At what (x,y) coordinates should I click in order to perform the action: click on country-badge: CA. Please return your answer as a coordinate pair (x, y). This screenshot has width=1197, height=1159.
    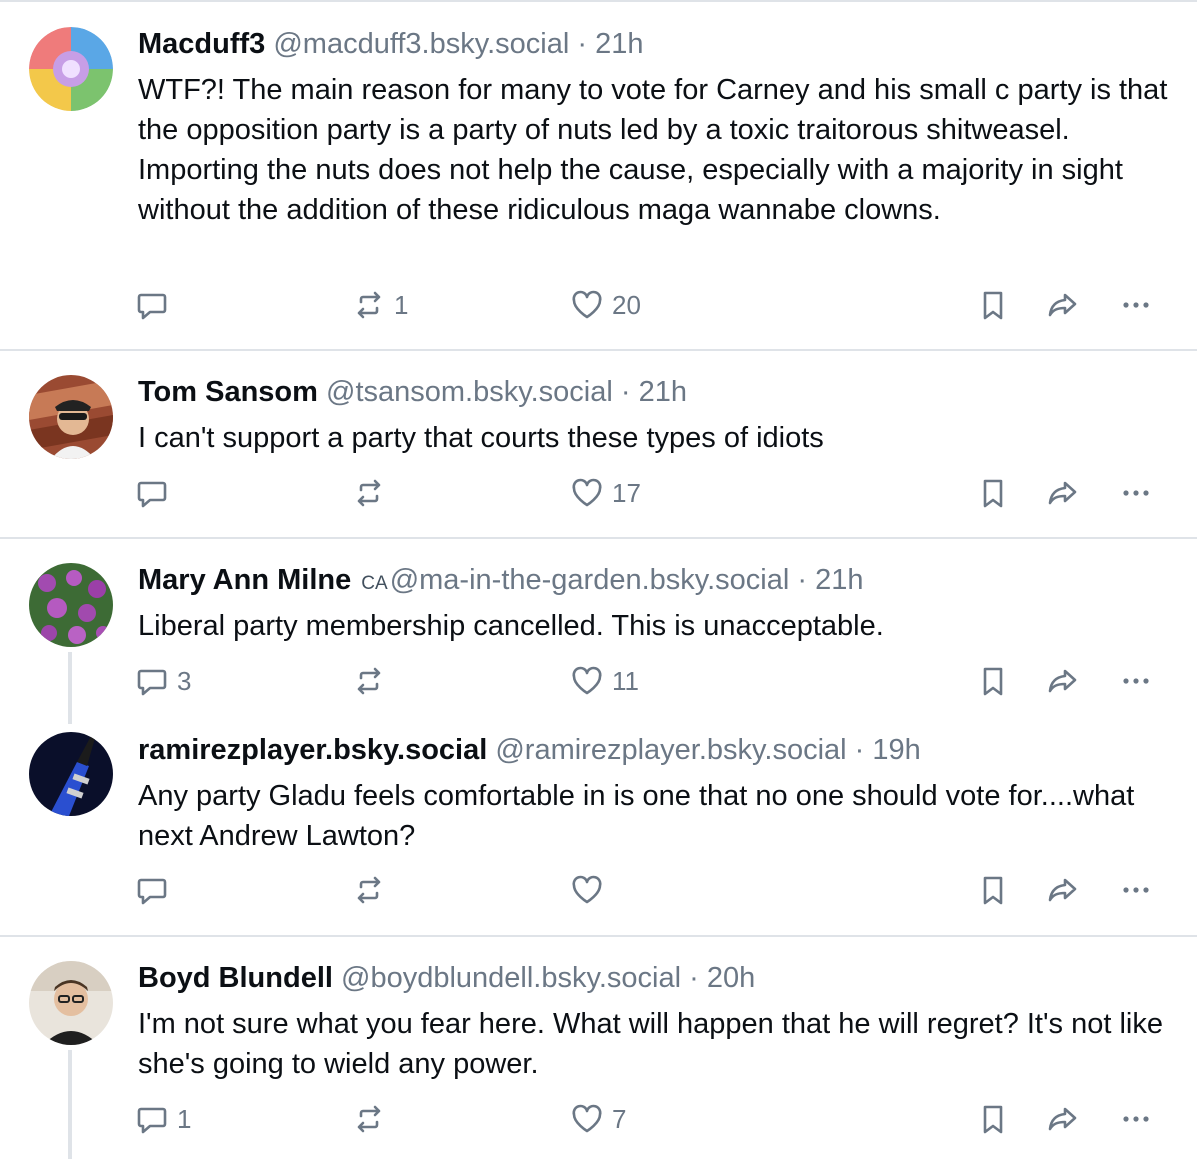
    Looking at the image, I should click on (374, 583).